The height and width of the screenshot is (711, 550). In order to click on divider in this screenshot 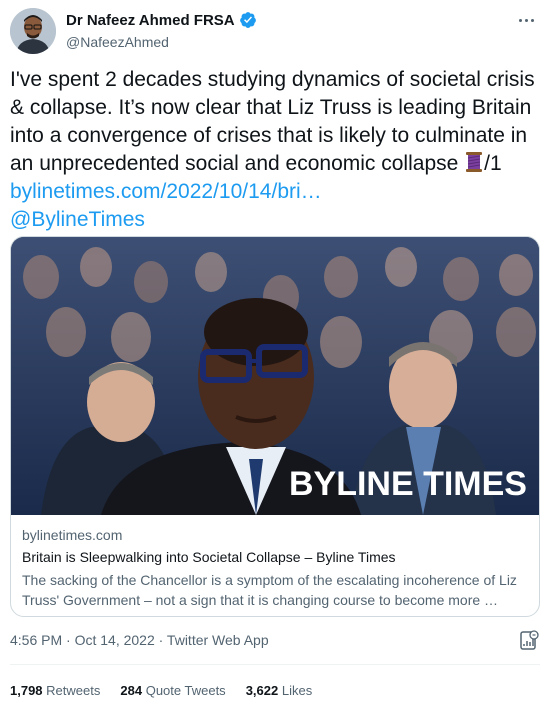, I will do `click(275, 664)`.